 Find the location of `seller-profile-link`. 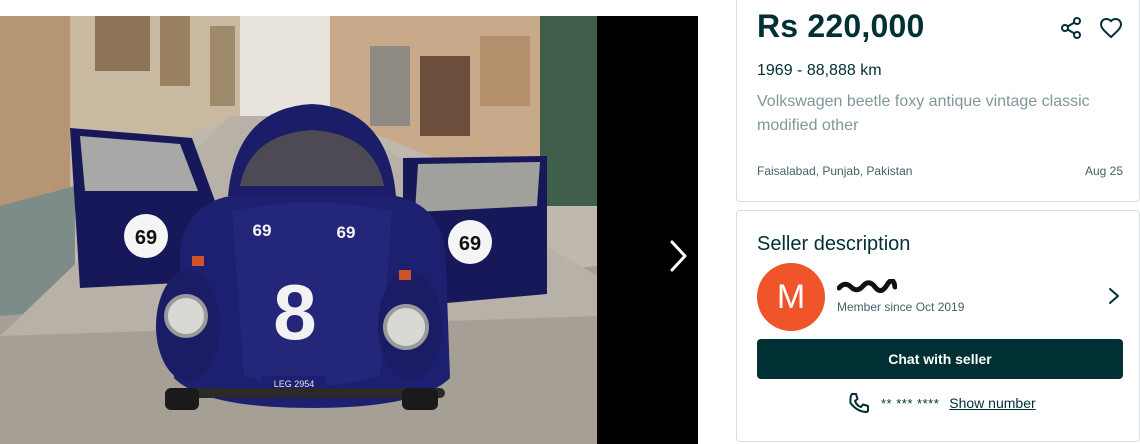

seller-profile-link is located at coordinates (1114, 296).